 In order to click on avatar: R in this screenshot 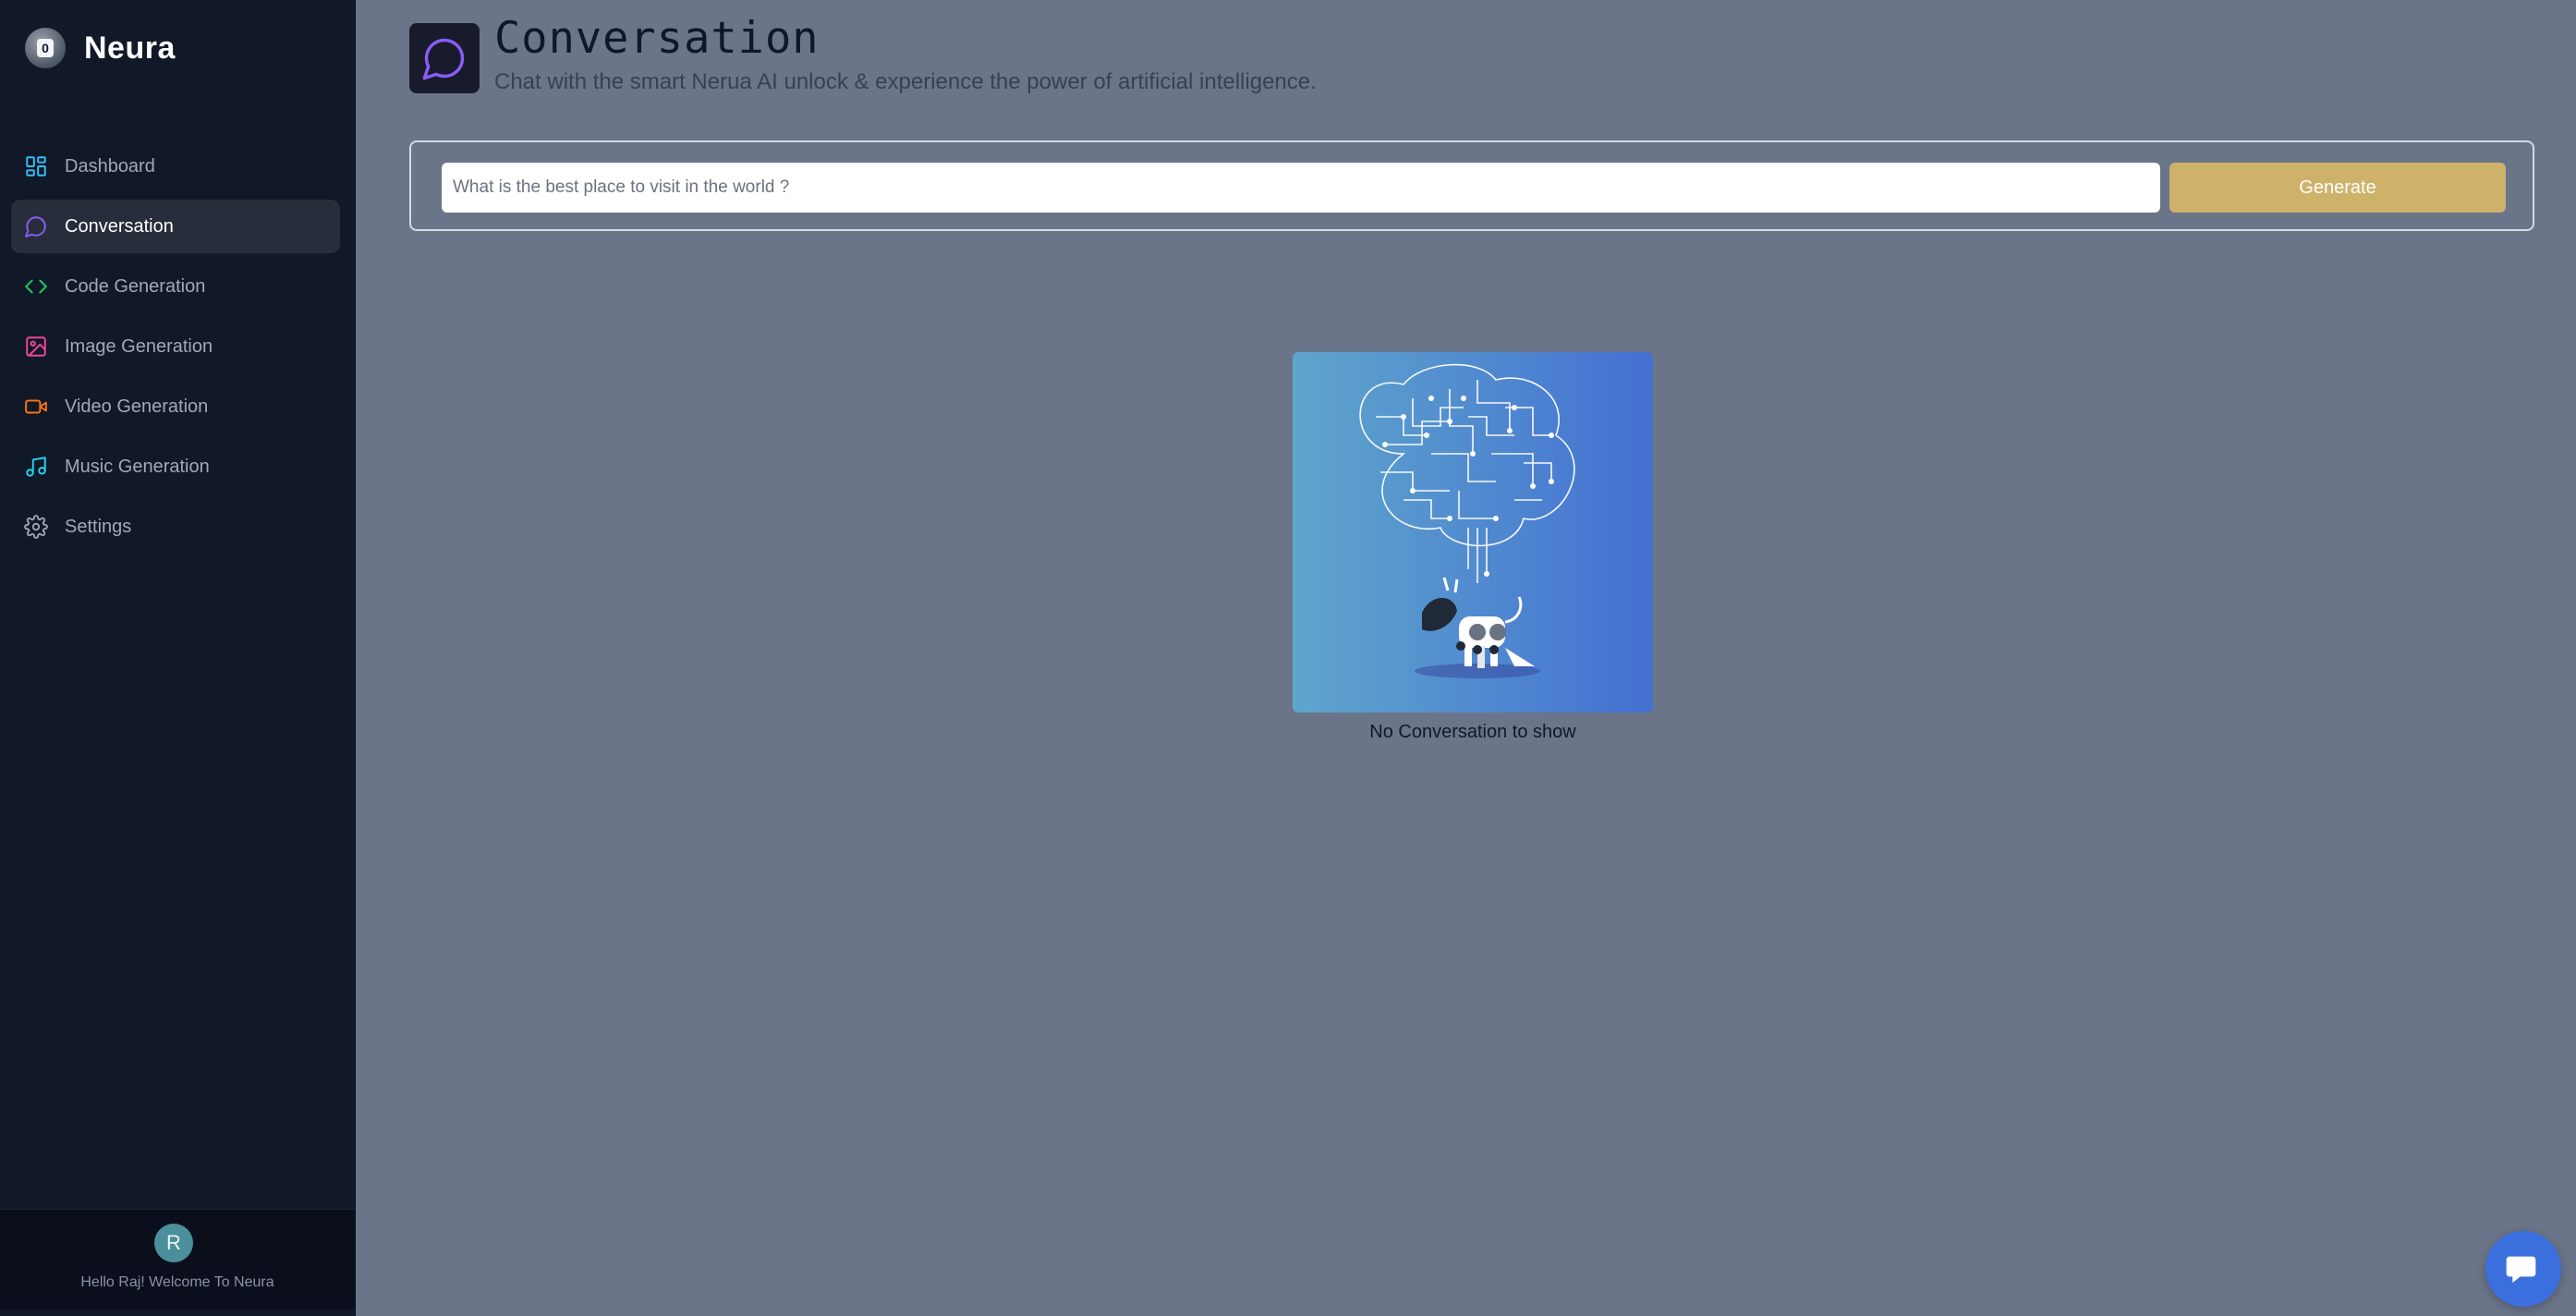, I will do `click(173, 1243)`.